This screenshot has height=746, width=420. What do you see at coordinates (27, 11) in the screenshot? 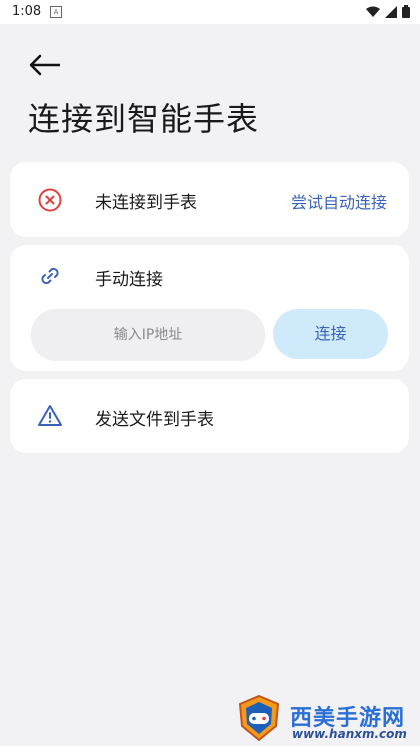
I see `status-time: 1:08` at bounding box center [27, 11].